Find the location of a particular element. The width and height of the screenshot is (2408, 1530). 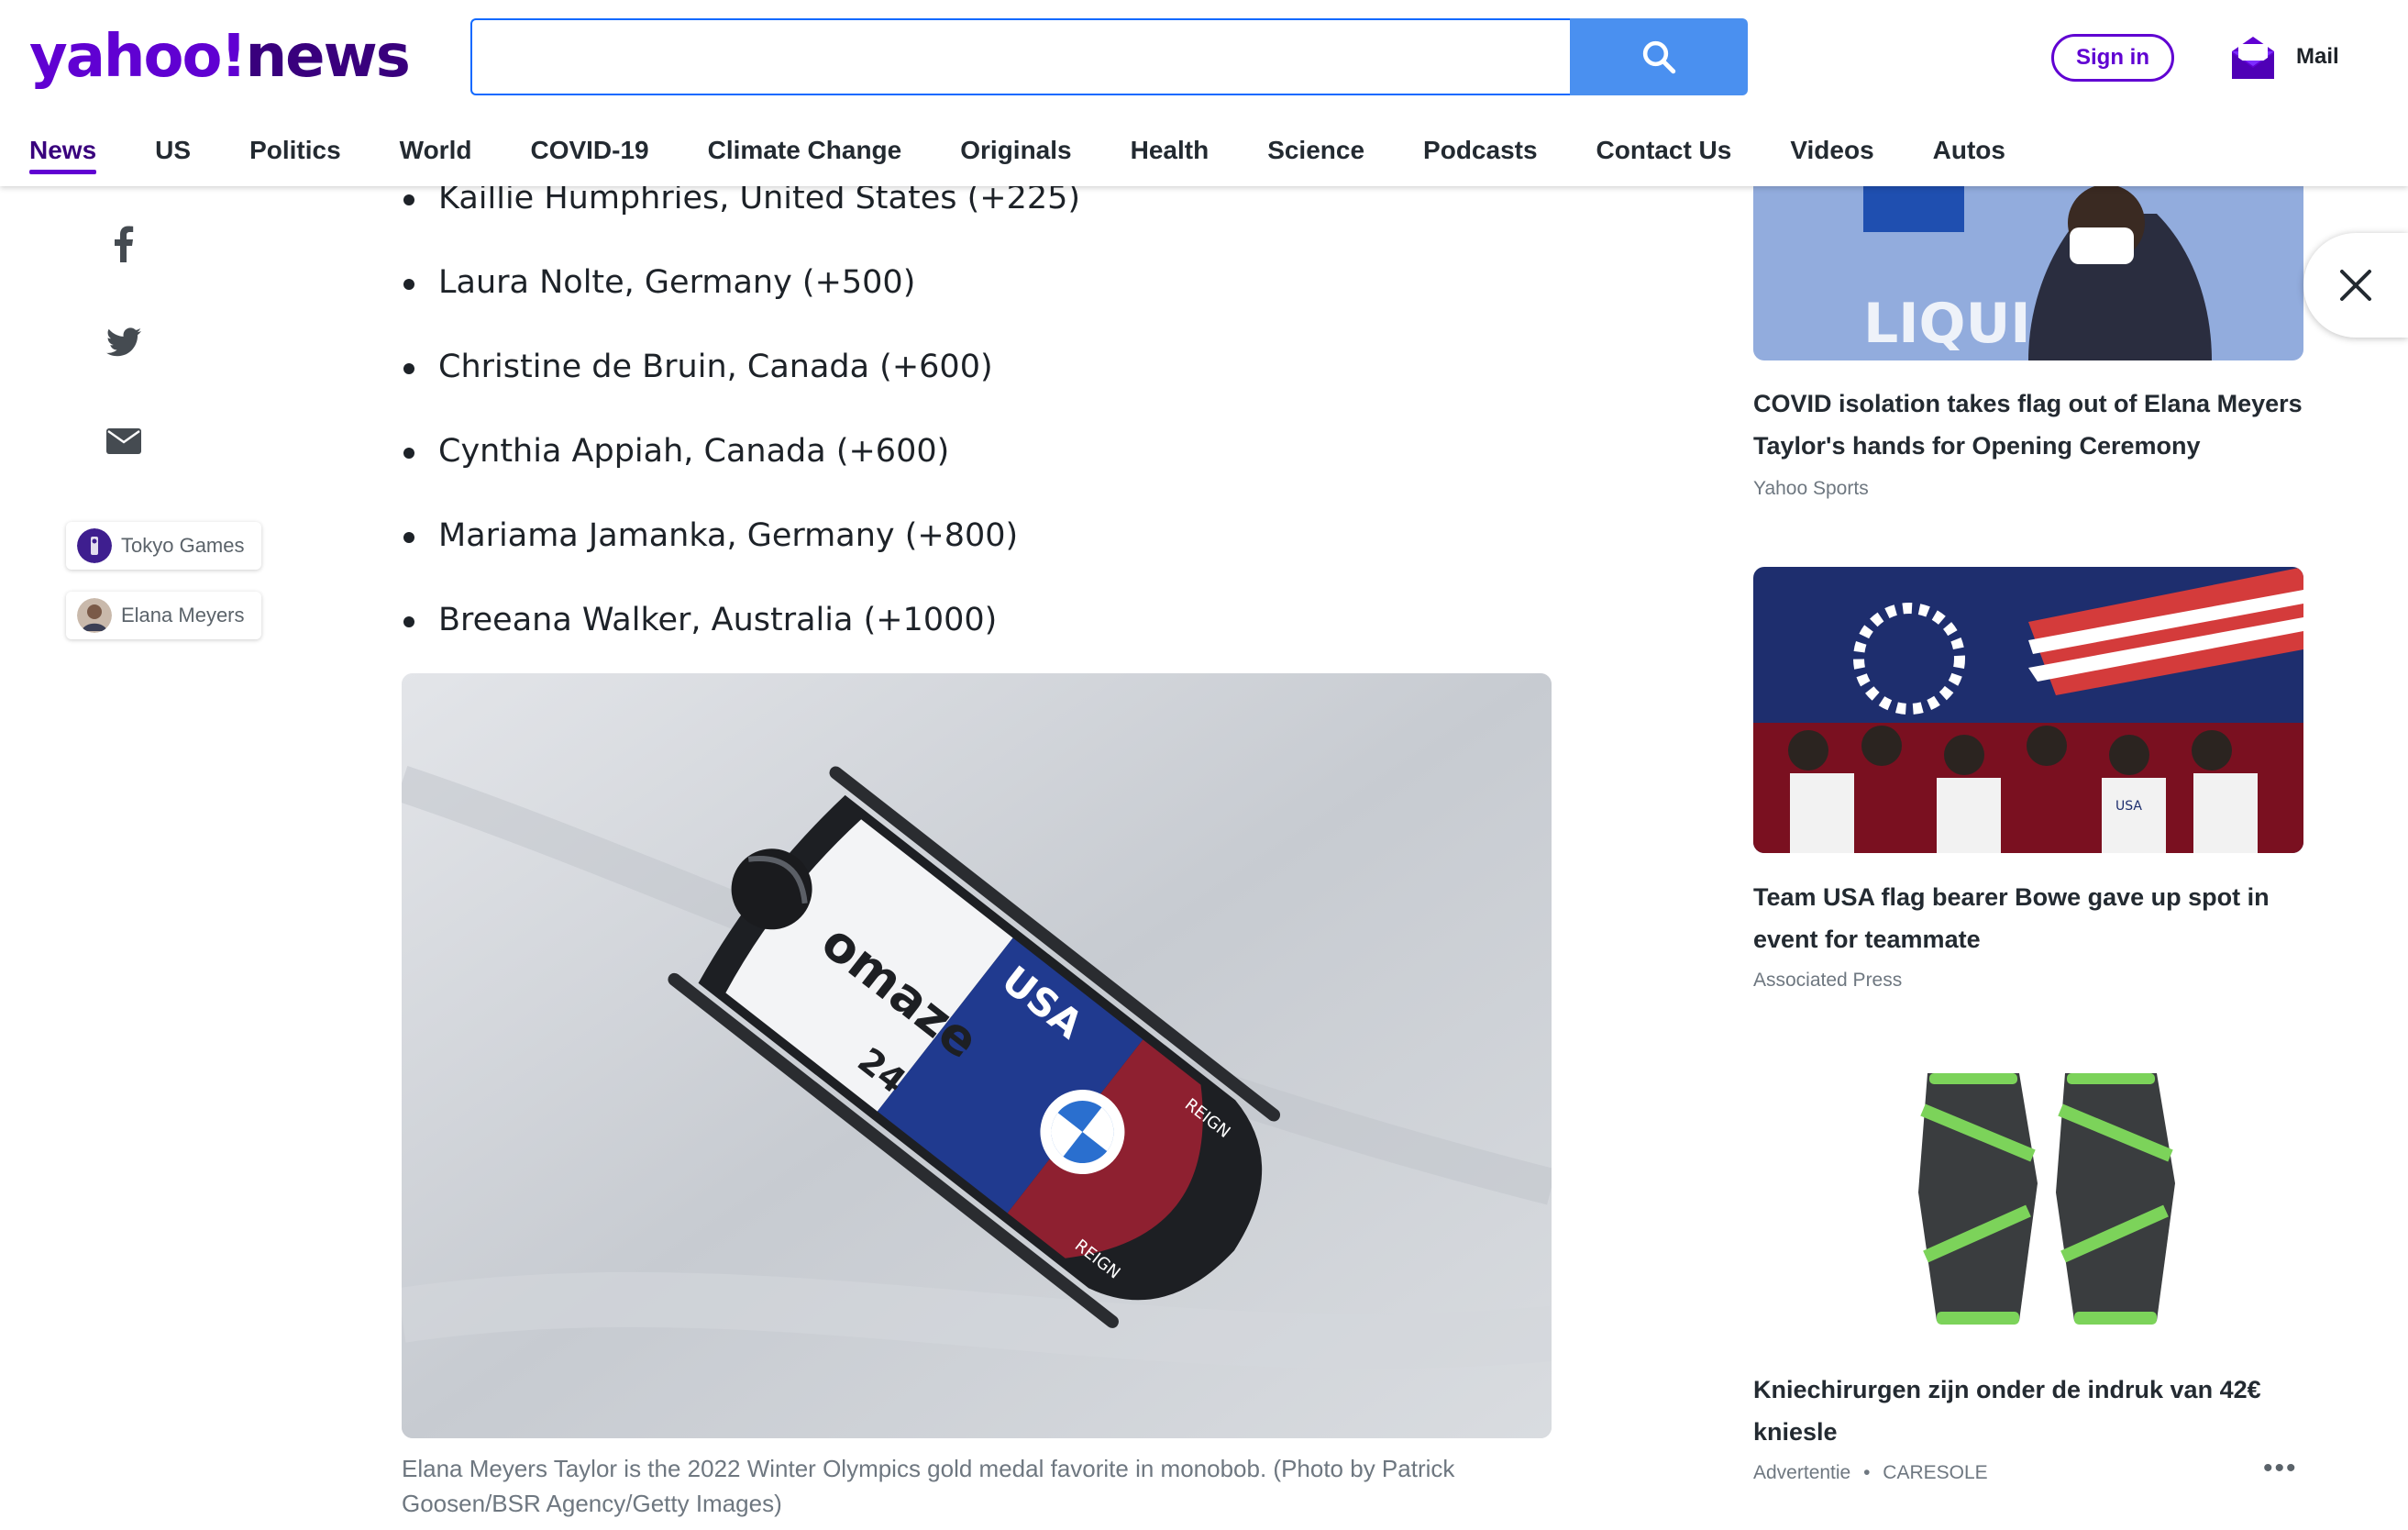

yahoo-news-logo: yahoo!news is located at coordinates (220, 57).